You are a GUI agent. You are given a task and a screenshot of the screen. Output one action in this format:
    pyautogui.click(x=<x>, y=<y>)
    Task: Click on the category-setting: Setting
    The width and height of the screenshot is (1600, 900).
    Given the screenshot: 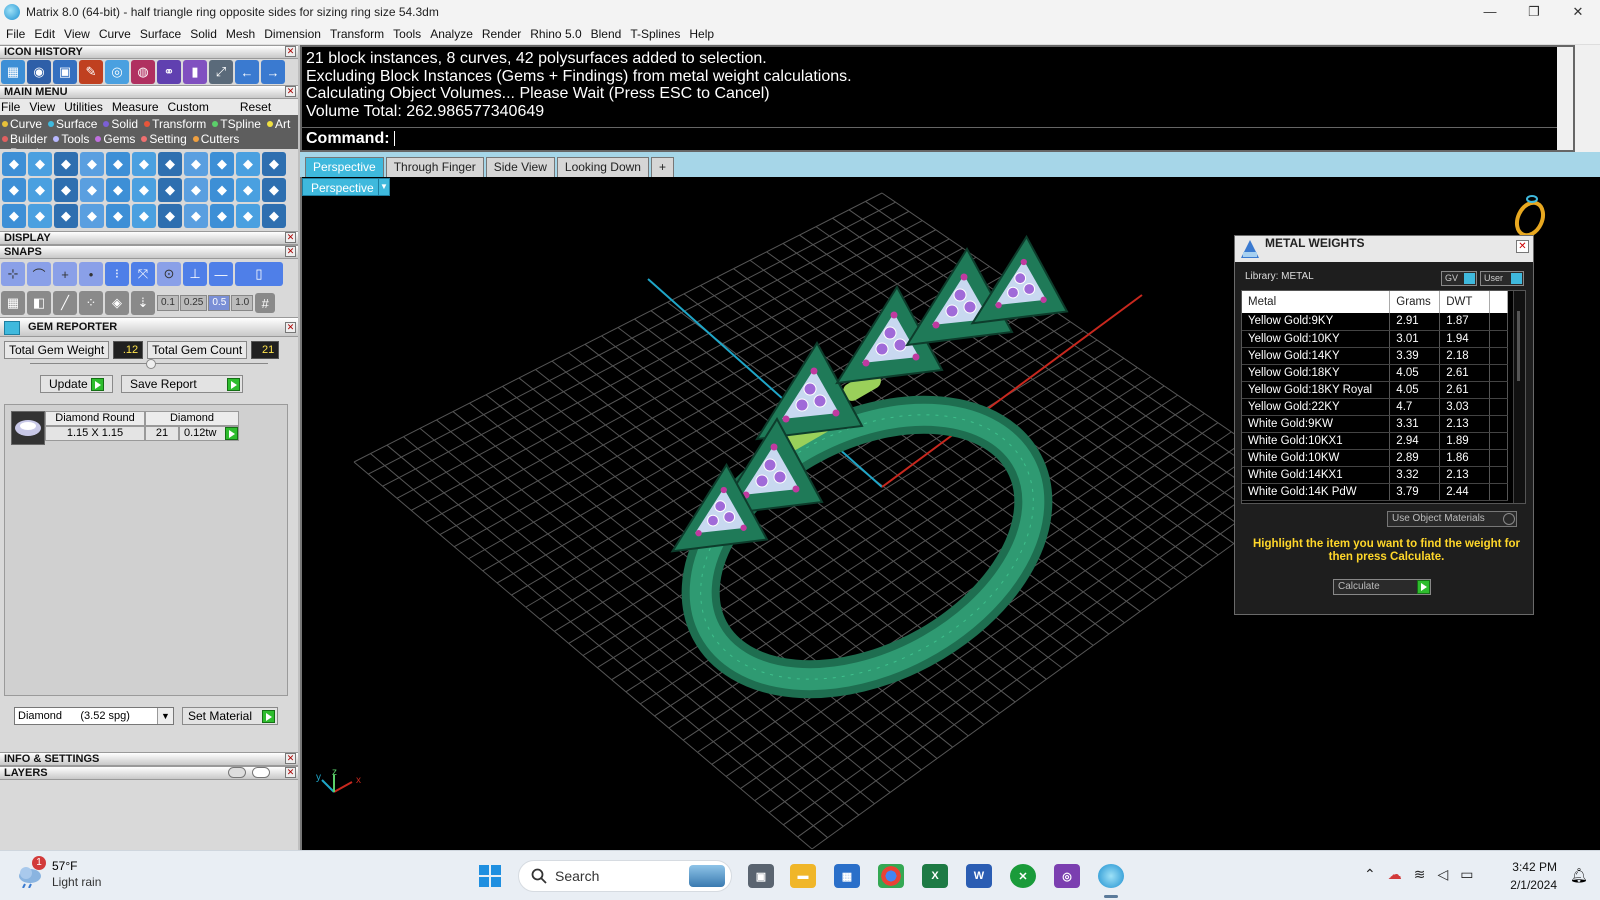 What is the action you would take?
    pyautogui.click(x=165, y=139)
    